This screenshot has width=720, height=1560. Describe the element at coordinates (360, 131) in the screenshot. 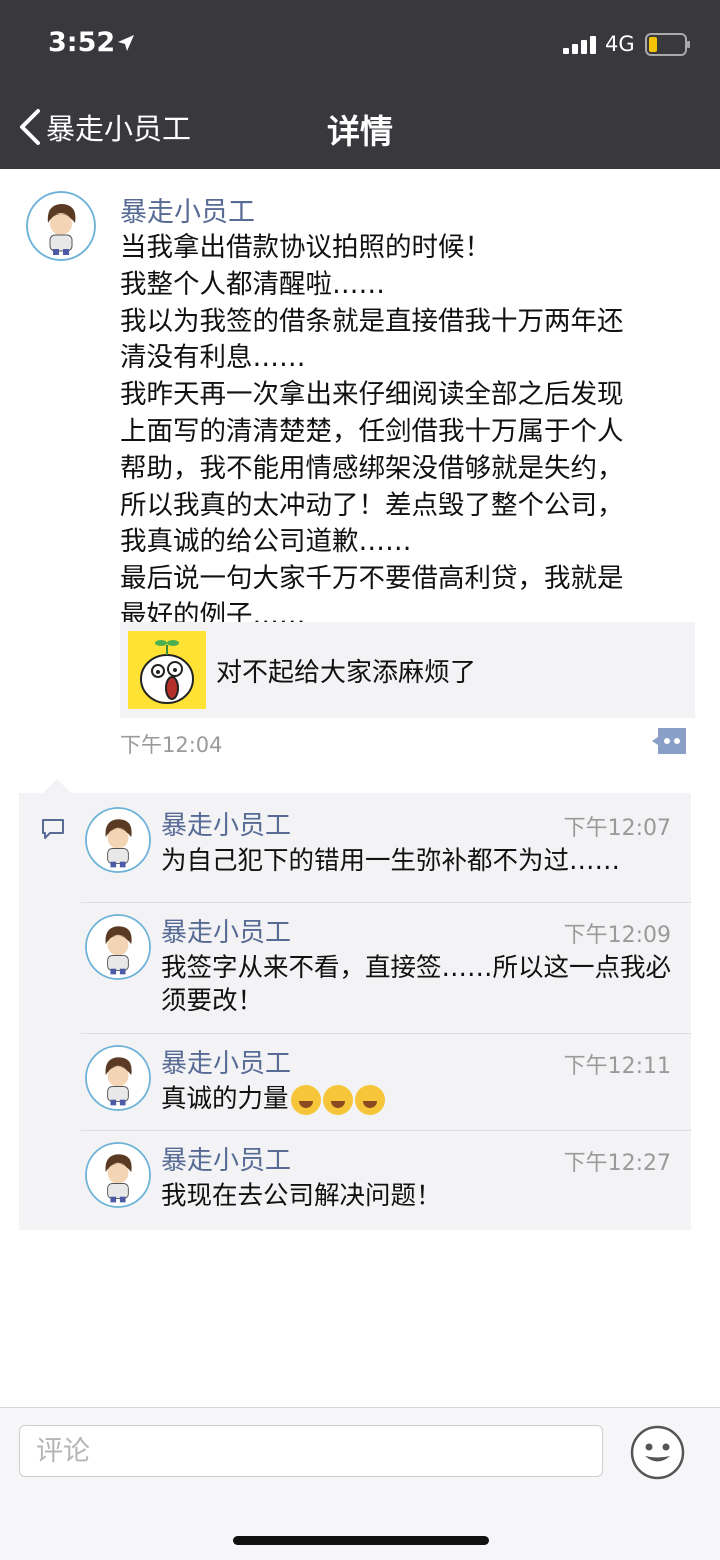

I see `page-title: 详情` at that location.